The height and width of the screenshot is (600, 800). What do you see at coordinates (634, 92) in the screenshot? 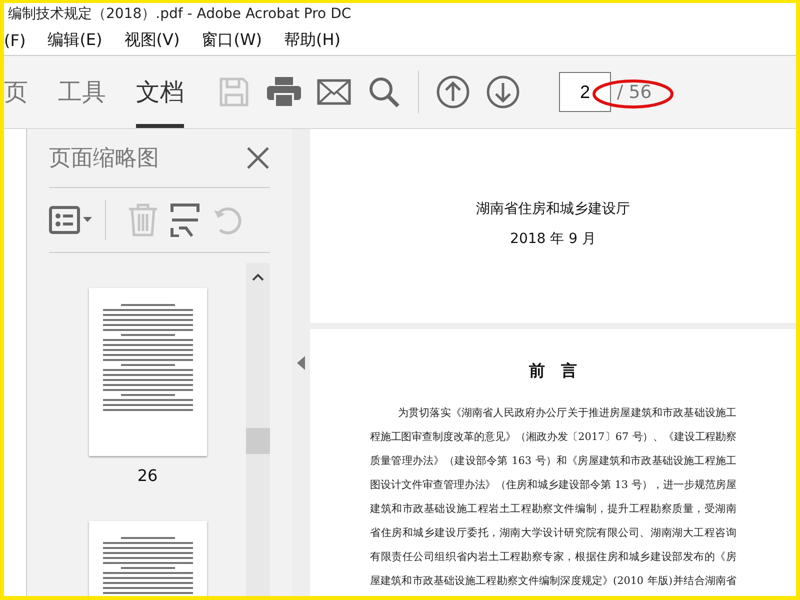
I see `page-count: / 56` at bounding box center [634, 92].